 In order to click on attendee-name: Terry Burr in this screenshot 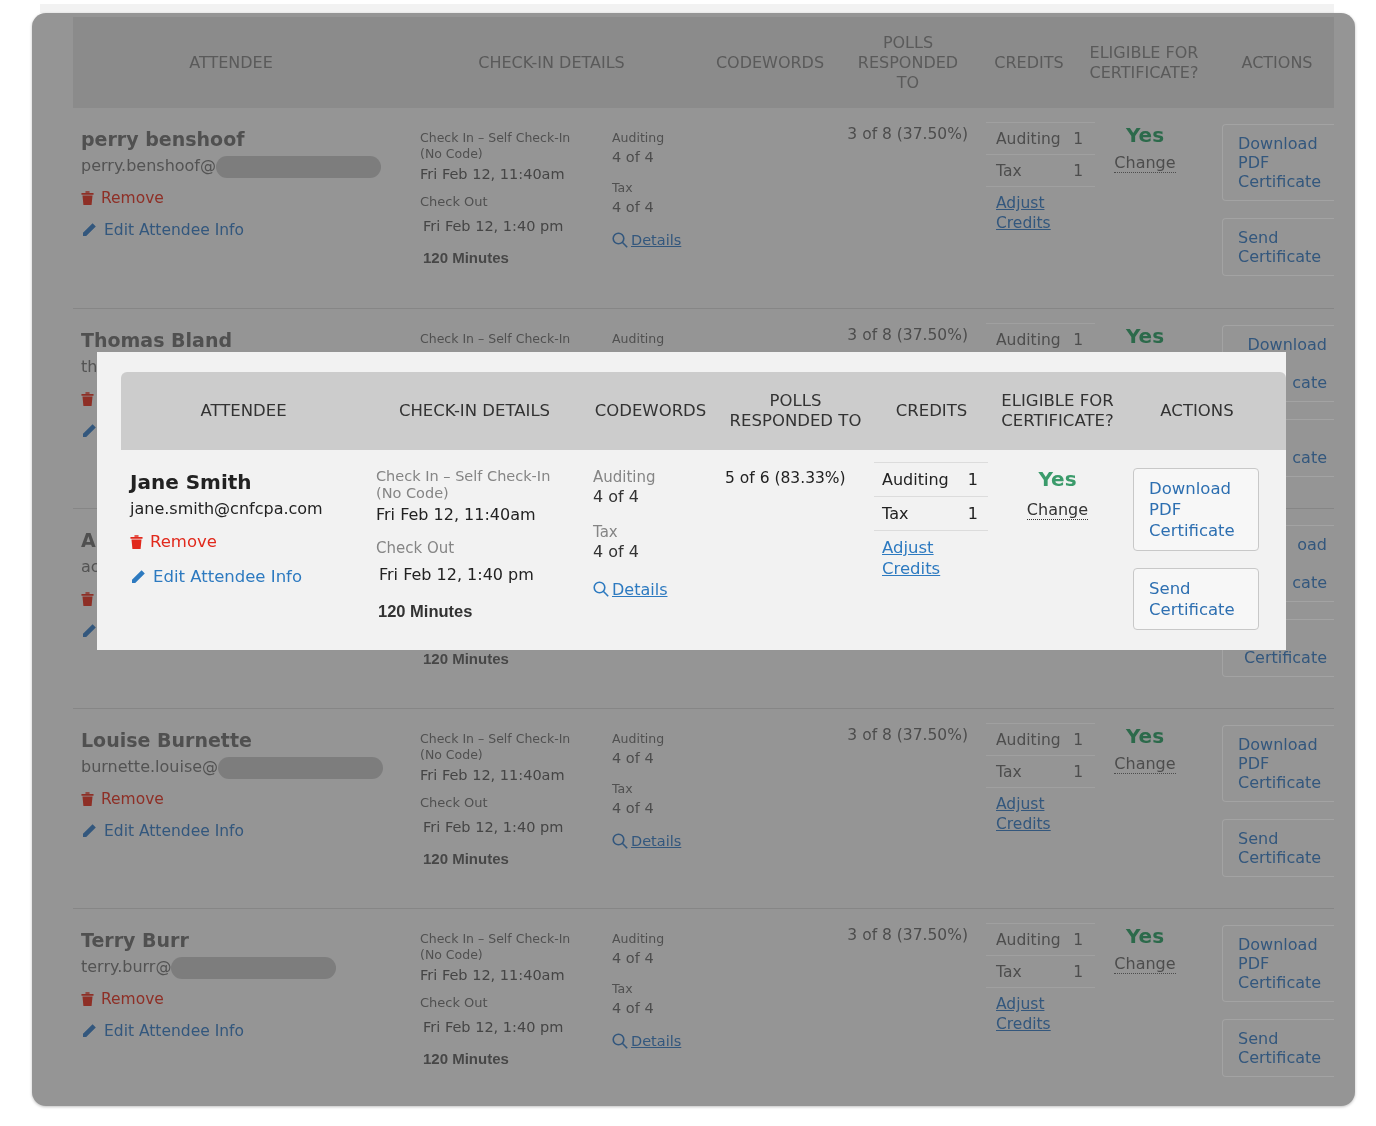, I will do `click(135, 940)`.